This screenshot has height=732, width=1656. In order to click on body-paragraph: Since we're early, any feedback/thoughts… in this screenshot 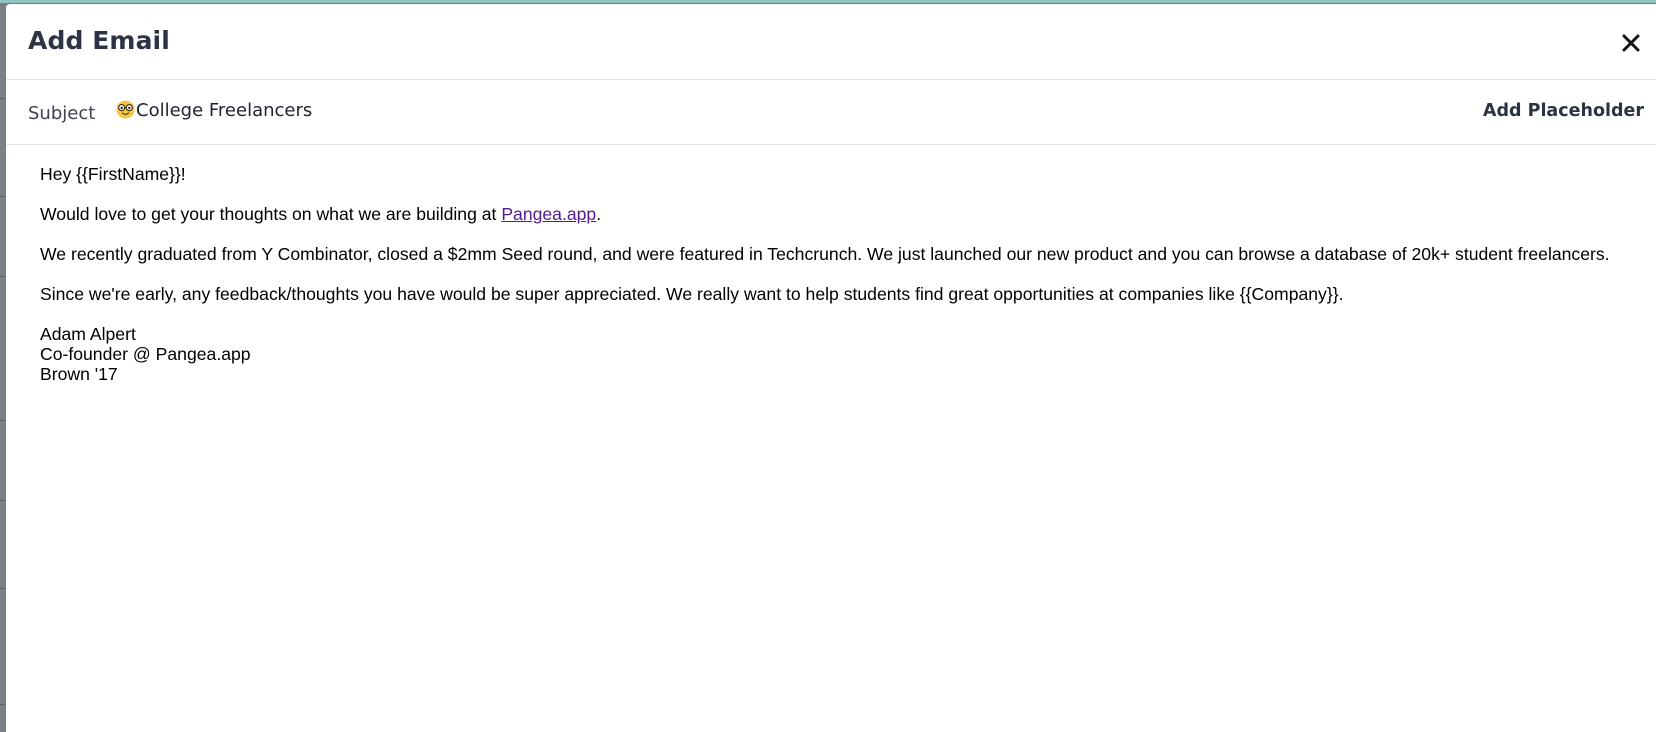, I will do `click(692, 294)`.